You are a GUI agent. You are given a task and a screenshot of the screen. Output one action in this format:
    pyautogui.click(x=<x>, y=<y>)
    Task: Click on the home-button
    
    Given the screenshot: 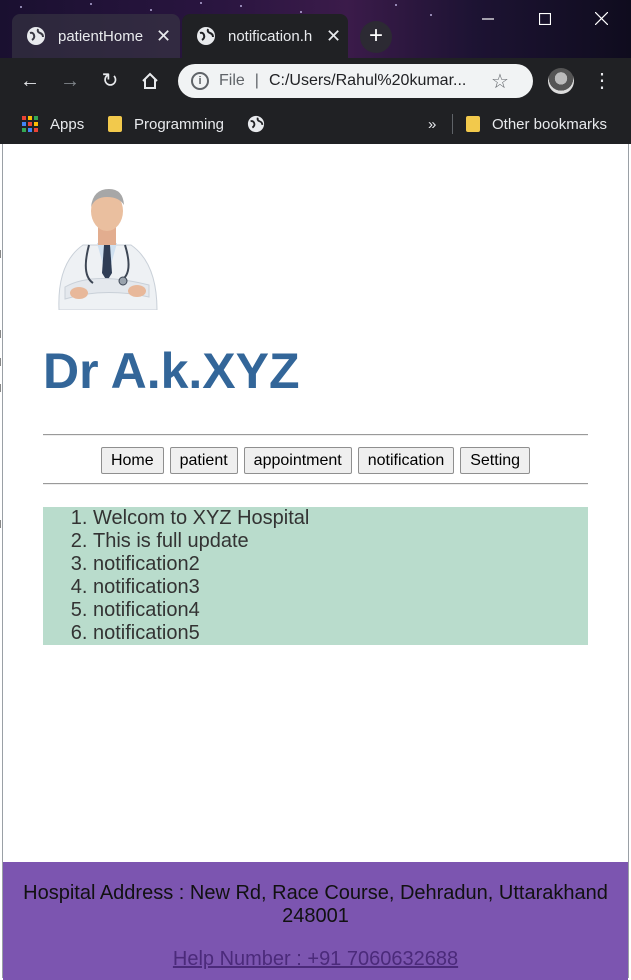 What is the action you would take?
    pyautogui.click(x=150, y=81)
    